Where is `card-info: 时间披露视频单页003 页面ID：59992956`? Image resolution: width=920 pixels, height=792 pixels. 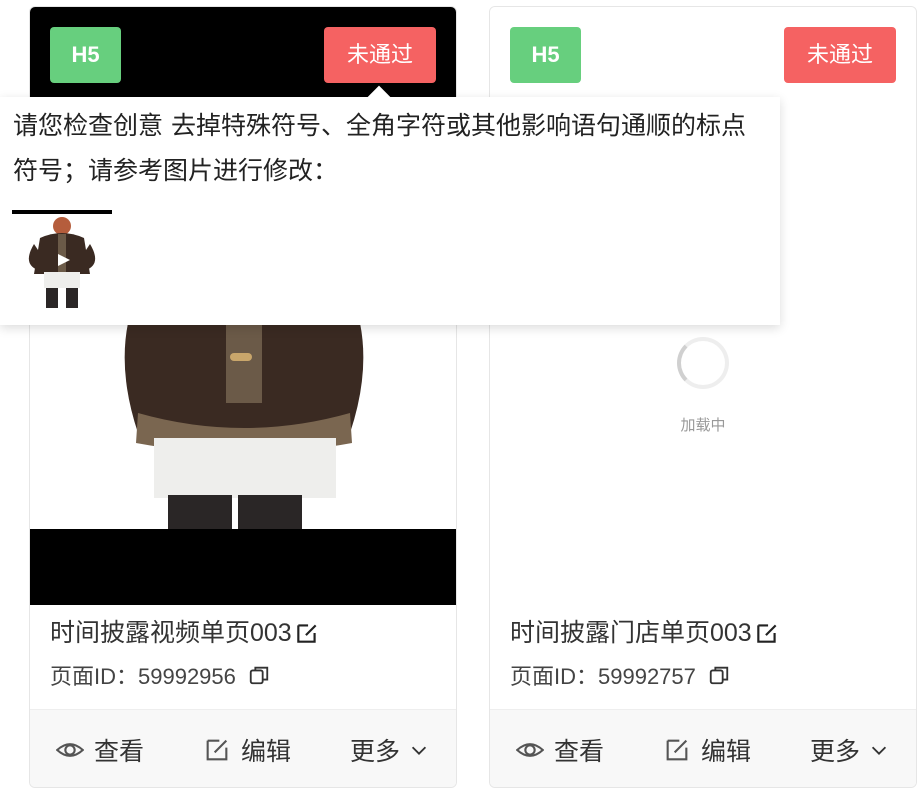 card-info: 时间披露视频单页003 页面ID：59992956 is located at coordinates (243, 657).